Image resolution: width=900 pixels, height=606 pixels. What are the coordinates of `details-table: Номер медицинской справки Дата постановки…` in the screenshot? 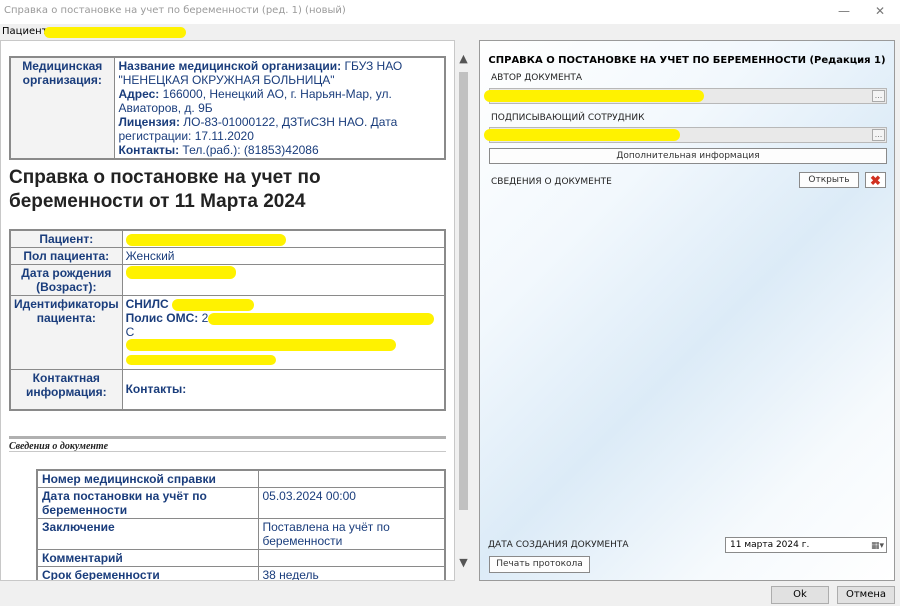 It's located at (241, 524).